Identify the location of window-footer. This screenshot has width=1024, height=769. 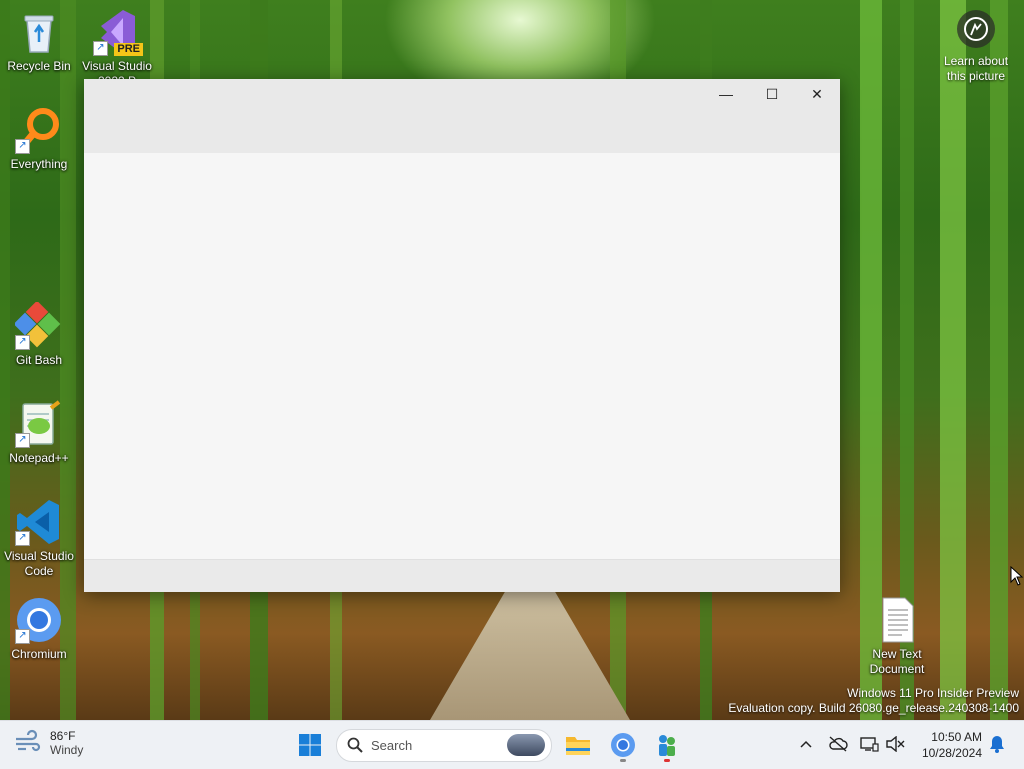
(462, 575).